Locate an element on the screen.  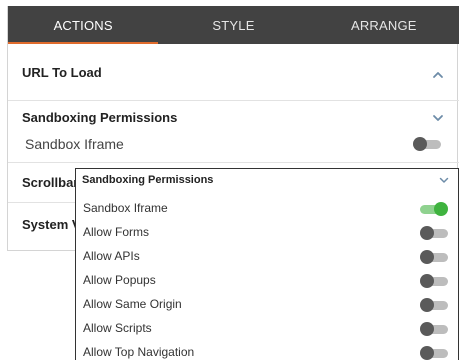
allow-apis-toggle is located at coordinates (434, 257).